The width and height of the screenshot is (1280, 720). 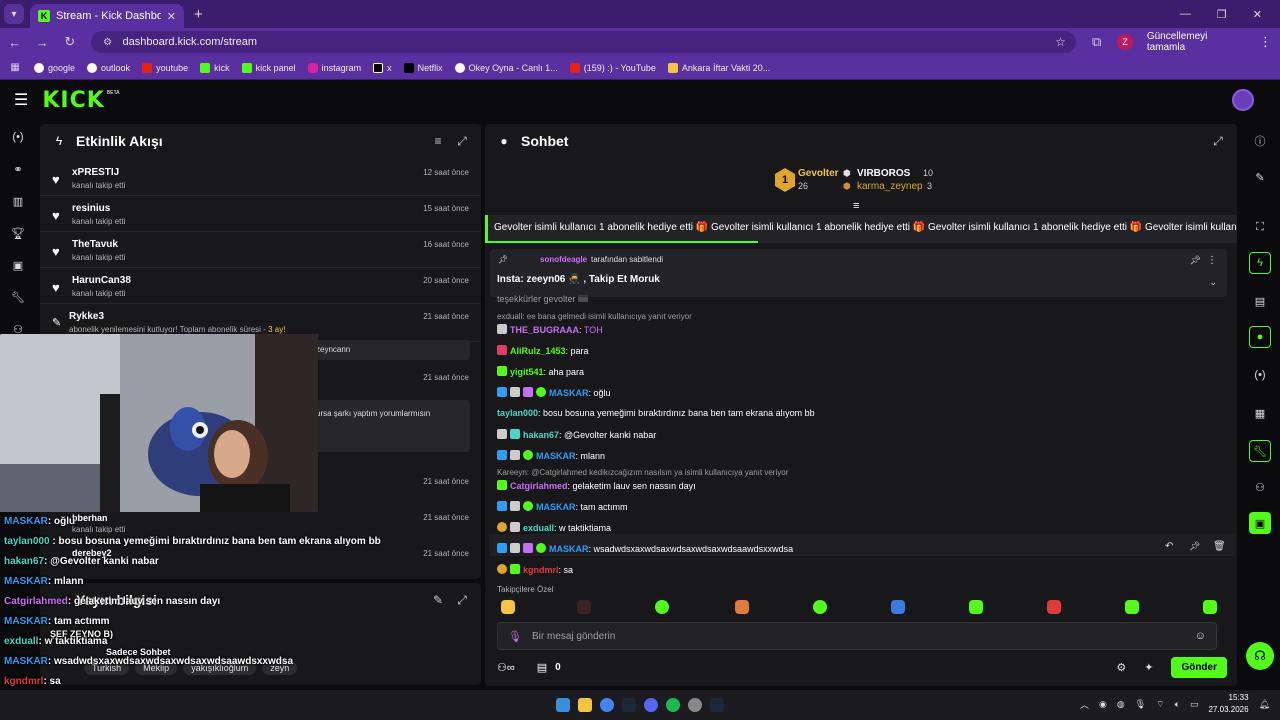 I want to click on microphone-tray-icon: 🎙︎, so click(x=1140, y=704).